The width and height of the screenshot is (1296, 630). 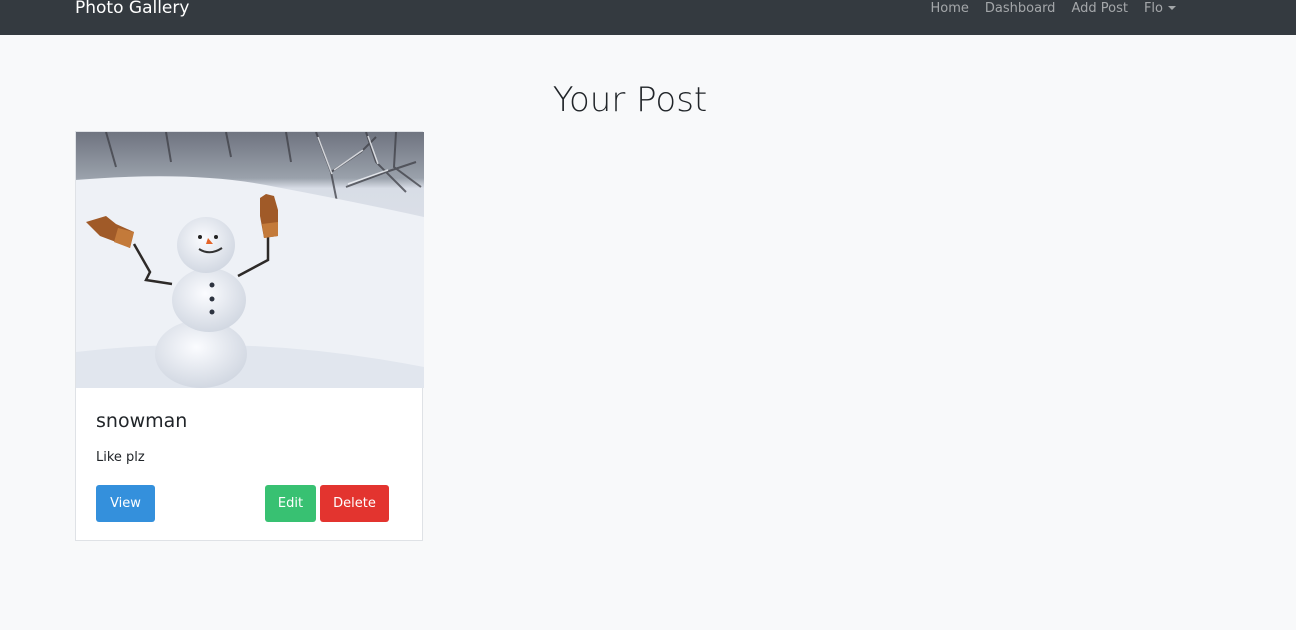 I want to click on nav-add-post-link: Add Post, so click(x=1099, y=8).